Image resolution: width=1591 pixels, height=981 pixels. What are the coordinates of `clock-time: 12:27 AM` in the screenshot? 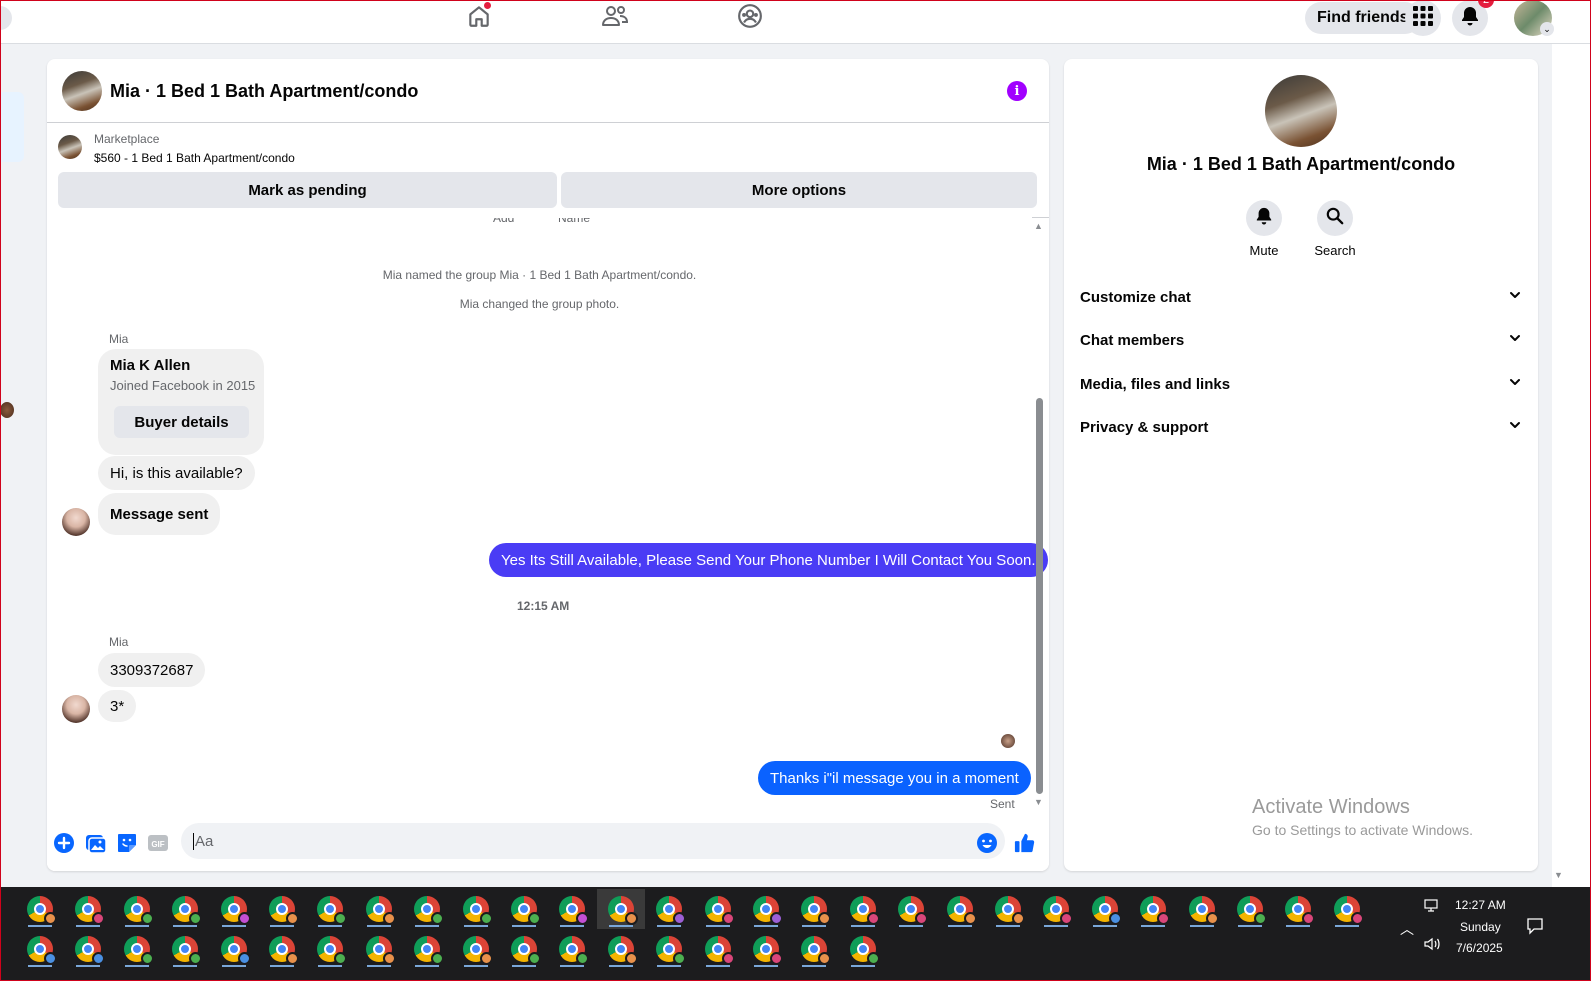 It's located at (1480, 905).